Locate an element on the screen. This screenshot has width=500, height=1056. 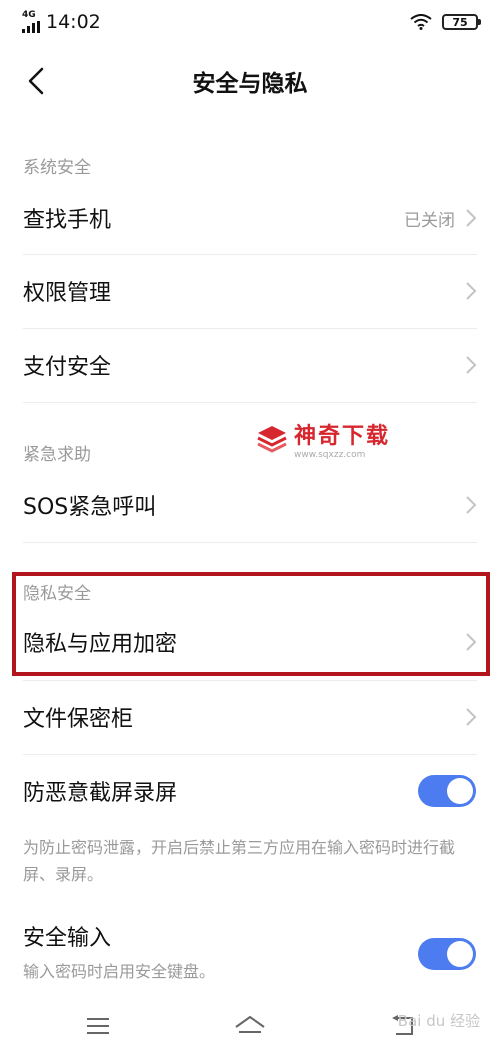
find-phone-status: 已关闭 is located at coordinates (429, 220).